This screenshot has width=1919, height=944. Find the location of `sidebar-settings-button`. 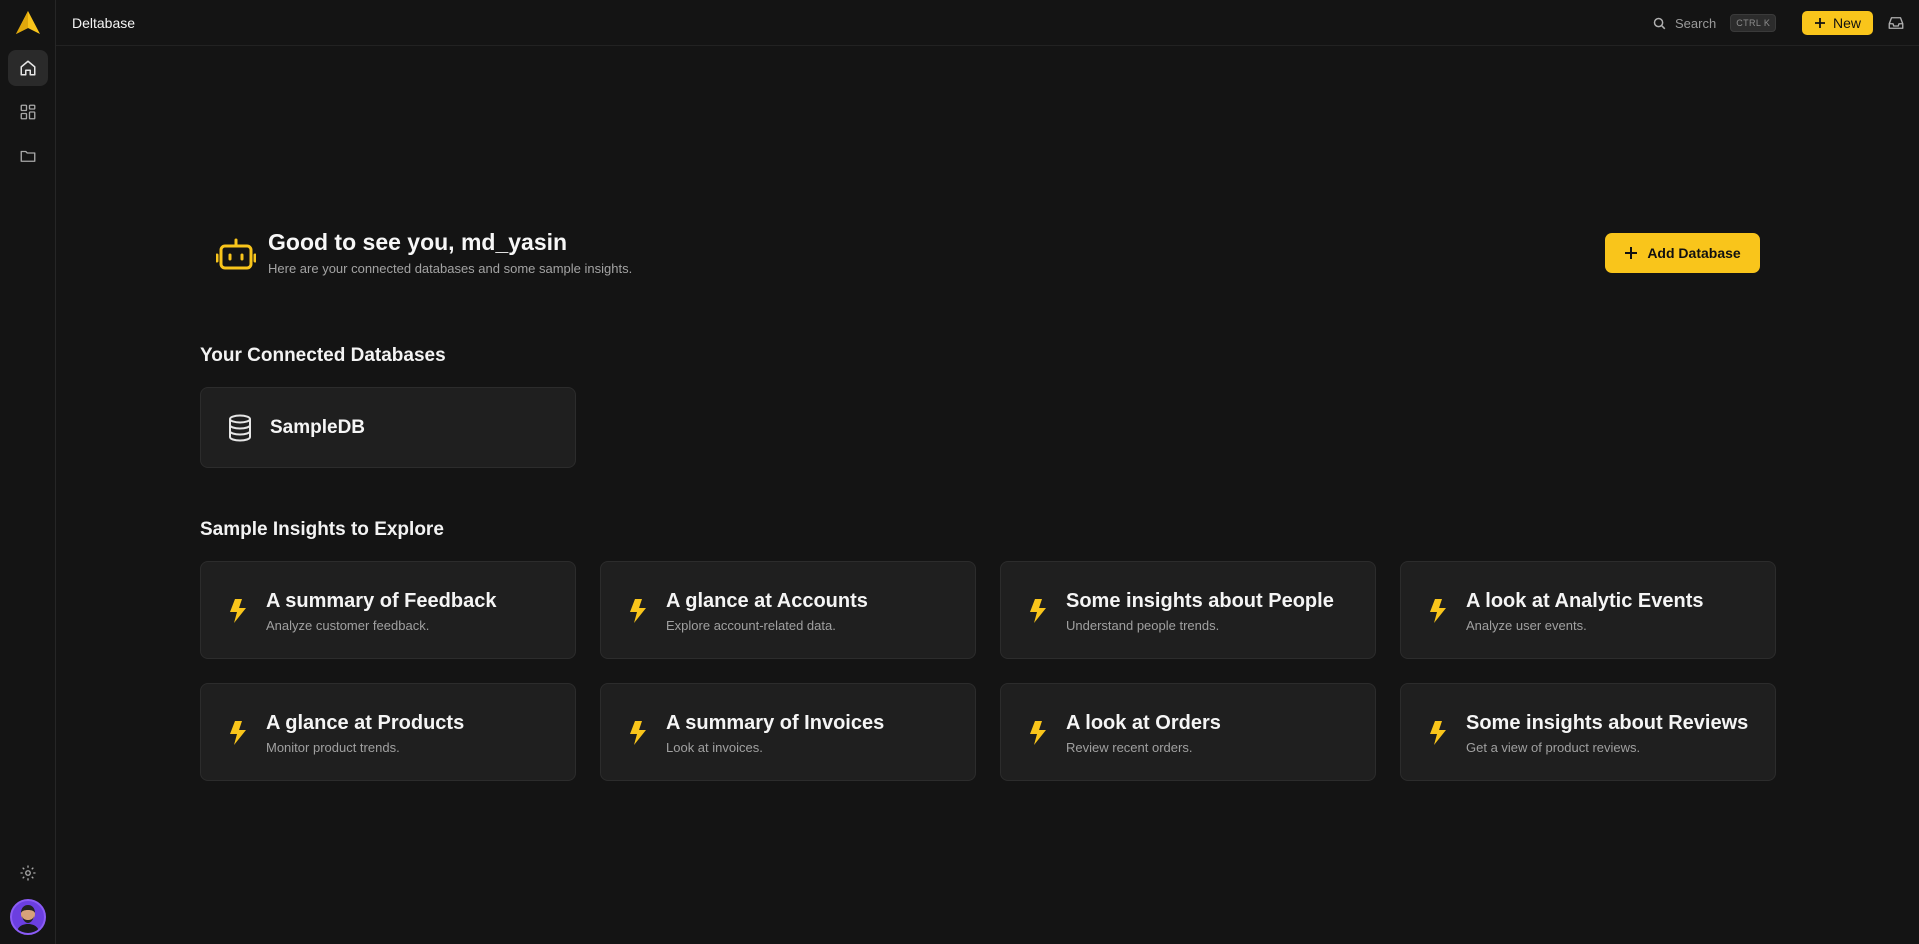

sidebar-settings-button is located at coordinates (28, 873).